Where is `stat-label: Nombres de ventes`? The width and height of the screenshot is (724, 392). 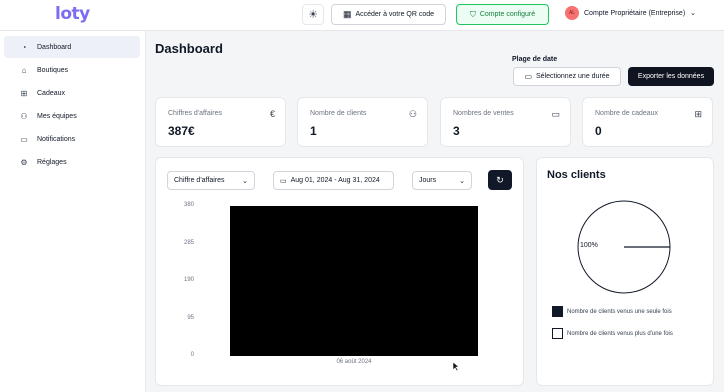
stat-label: Nombres de ventes is located at coordinates (483, 113).